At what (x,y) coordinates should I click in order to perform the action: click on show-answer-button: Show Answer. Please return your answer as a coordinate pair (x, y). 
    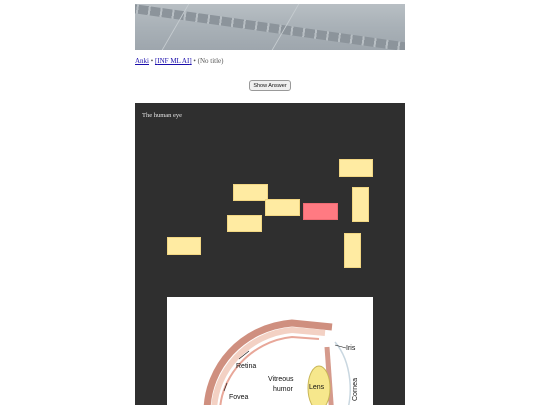
    Looking at the image, I should click on (270, 85).